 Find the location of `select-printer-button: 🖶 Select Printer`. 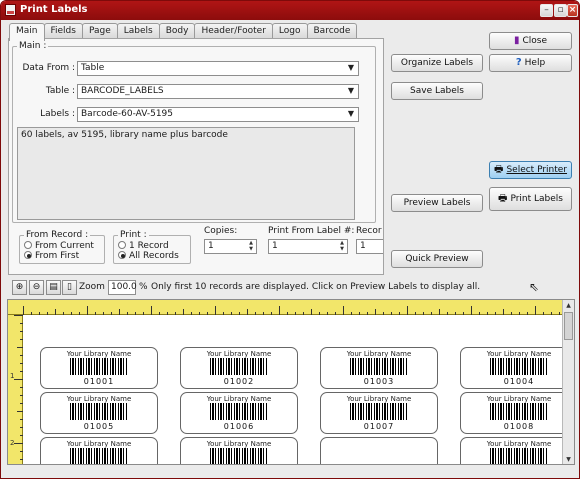

select-printer-button: 🖶 Select Printer is located at coordinates (530, 170).